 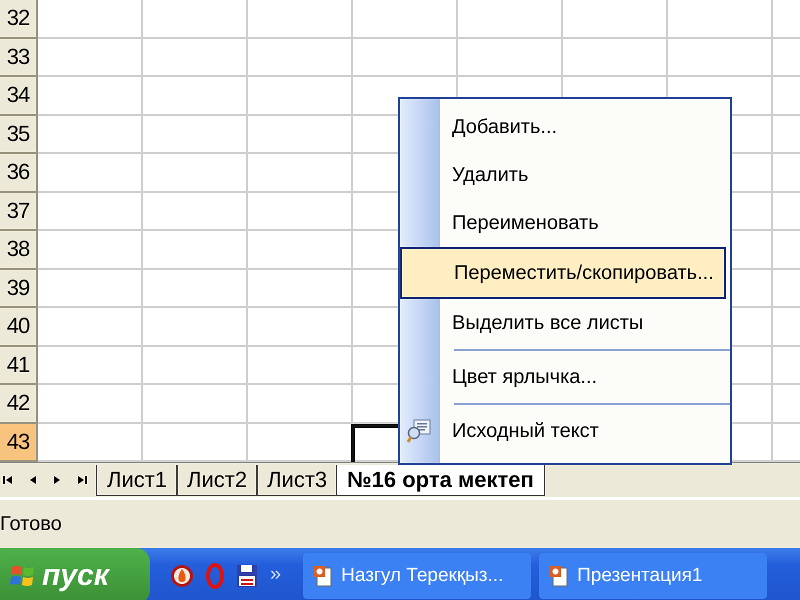 What do you see at coordinates (440, 480) in the screenshot?
I see `sheet-tab: №16 орта мектеп` at bounding box center [440, 480].